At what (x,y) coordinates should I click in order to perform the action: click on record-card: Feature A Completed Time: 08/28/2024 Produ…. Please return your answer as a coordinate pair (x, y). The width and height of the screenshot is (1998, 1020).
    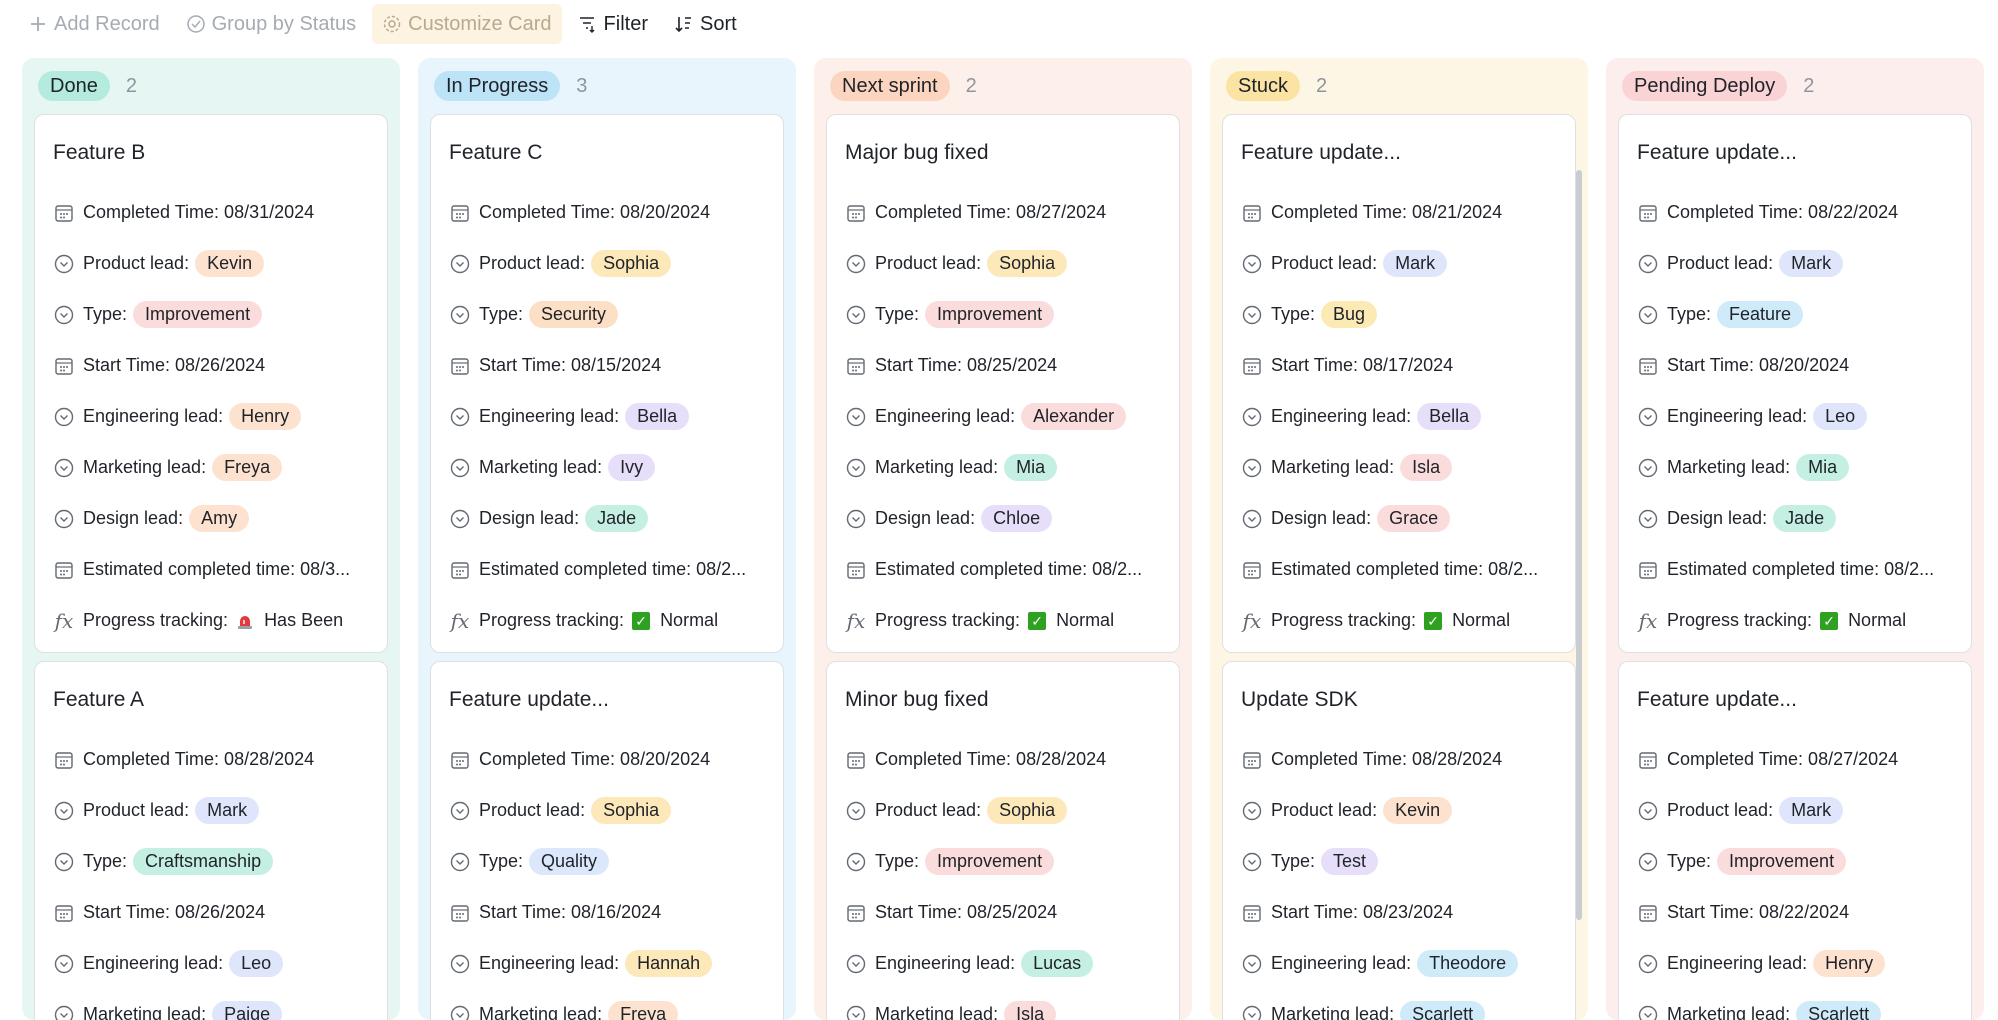
    Looking at the image, I should click on (211, 840).